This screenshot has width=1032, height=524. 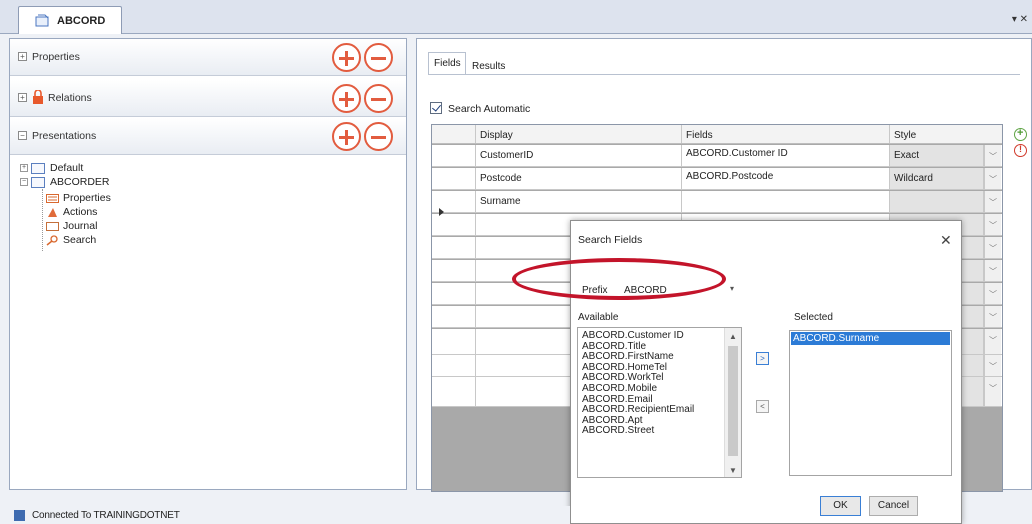 What do you see at coordinates (42, 220) in the screenshot?
I see `tree-connector` at bounding box center [42, 220].